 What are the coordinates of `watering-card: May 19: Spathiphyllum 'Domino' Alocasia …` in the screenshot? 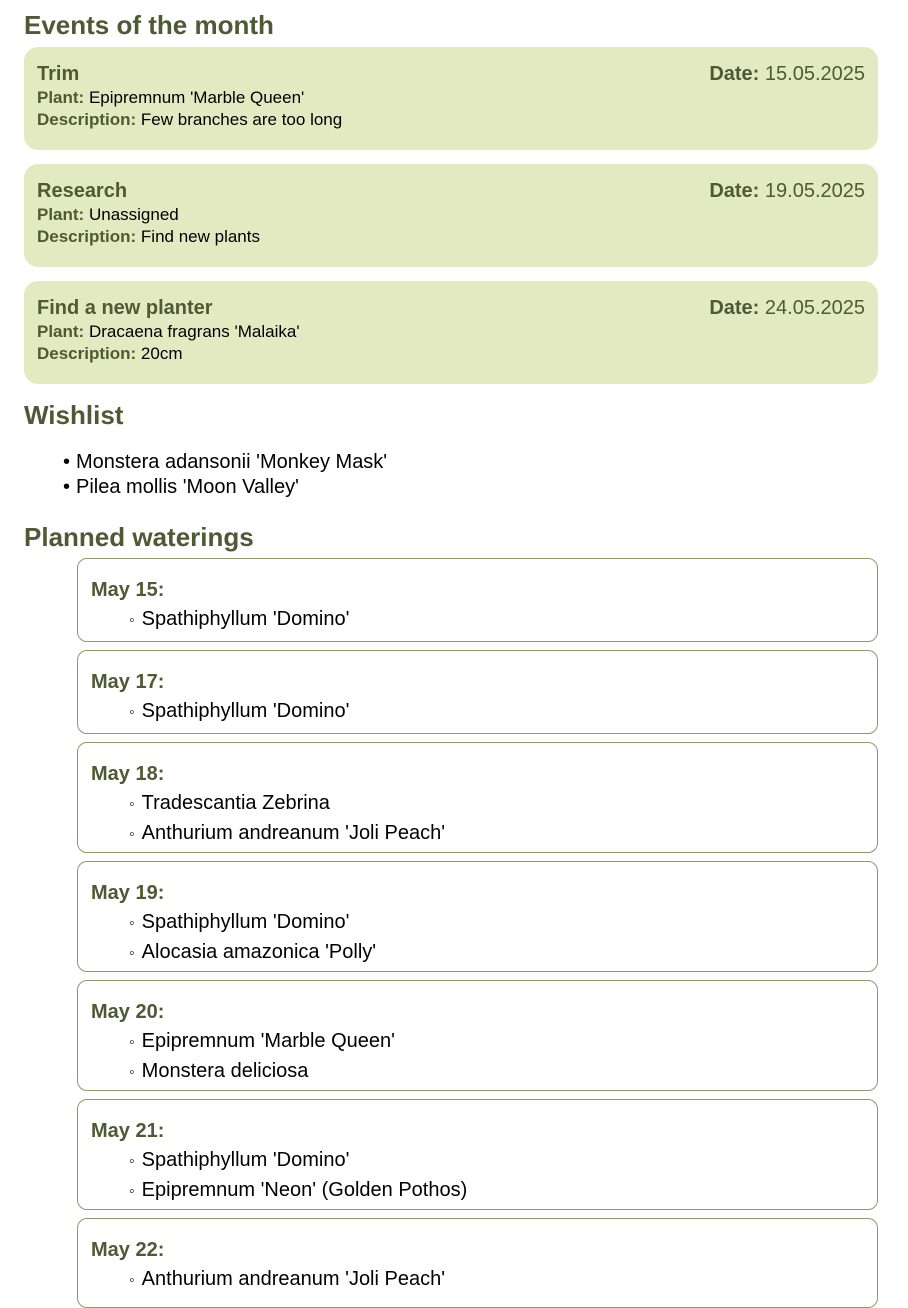 It's located at (477, 916).